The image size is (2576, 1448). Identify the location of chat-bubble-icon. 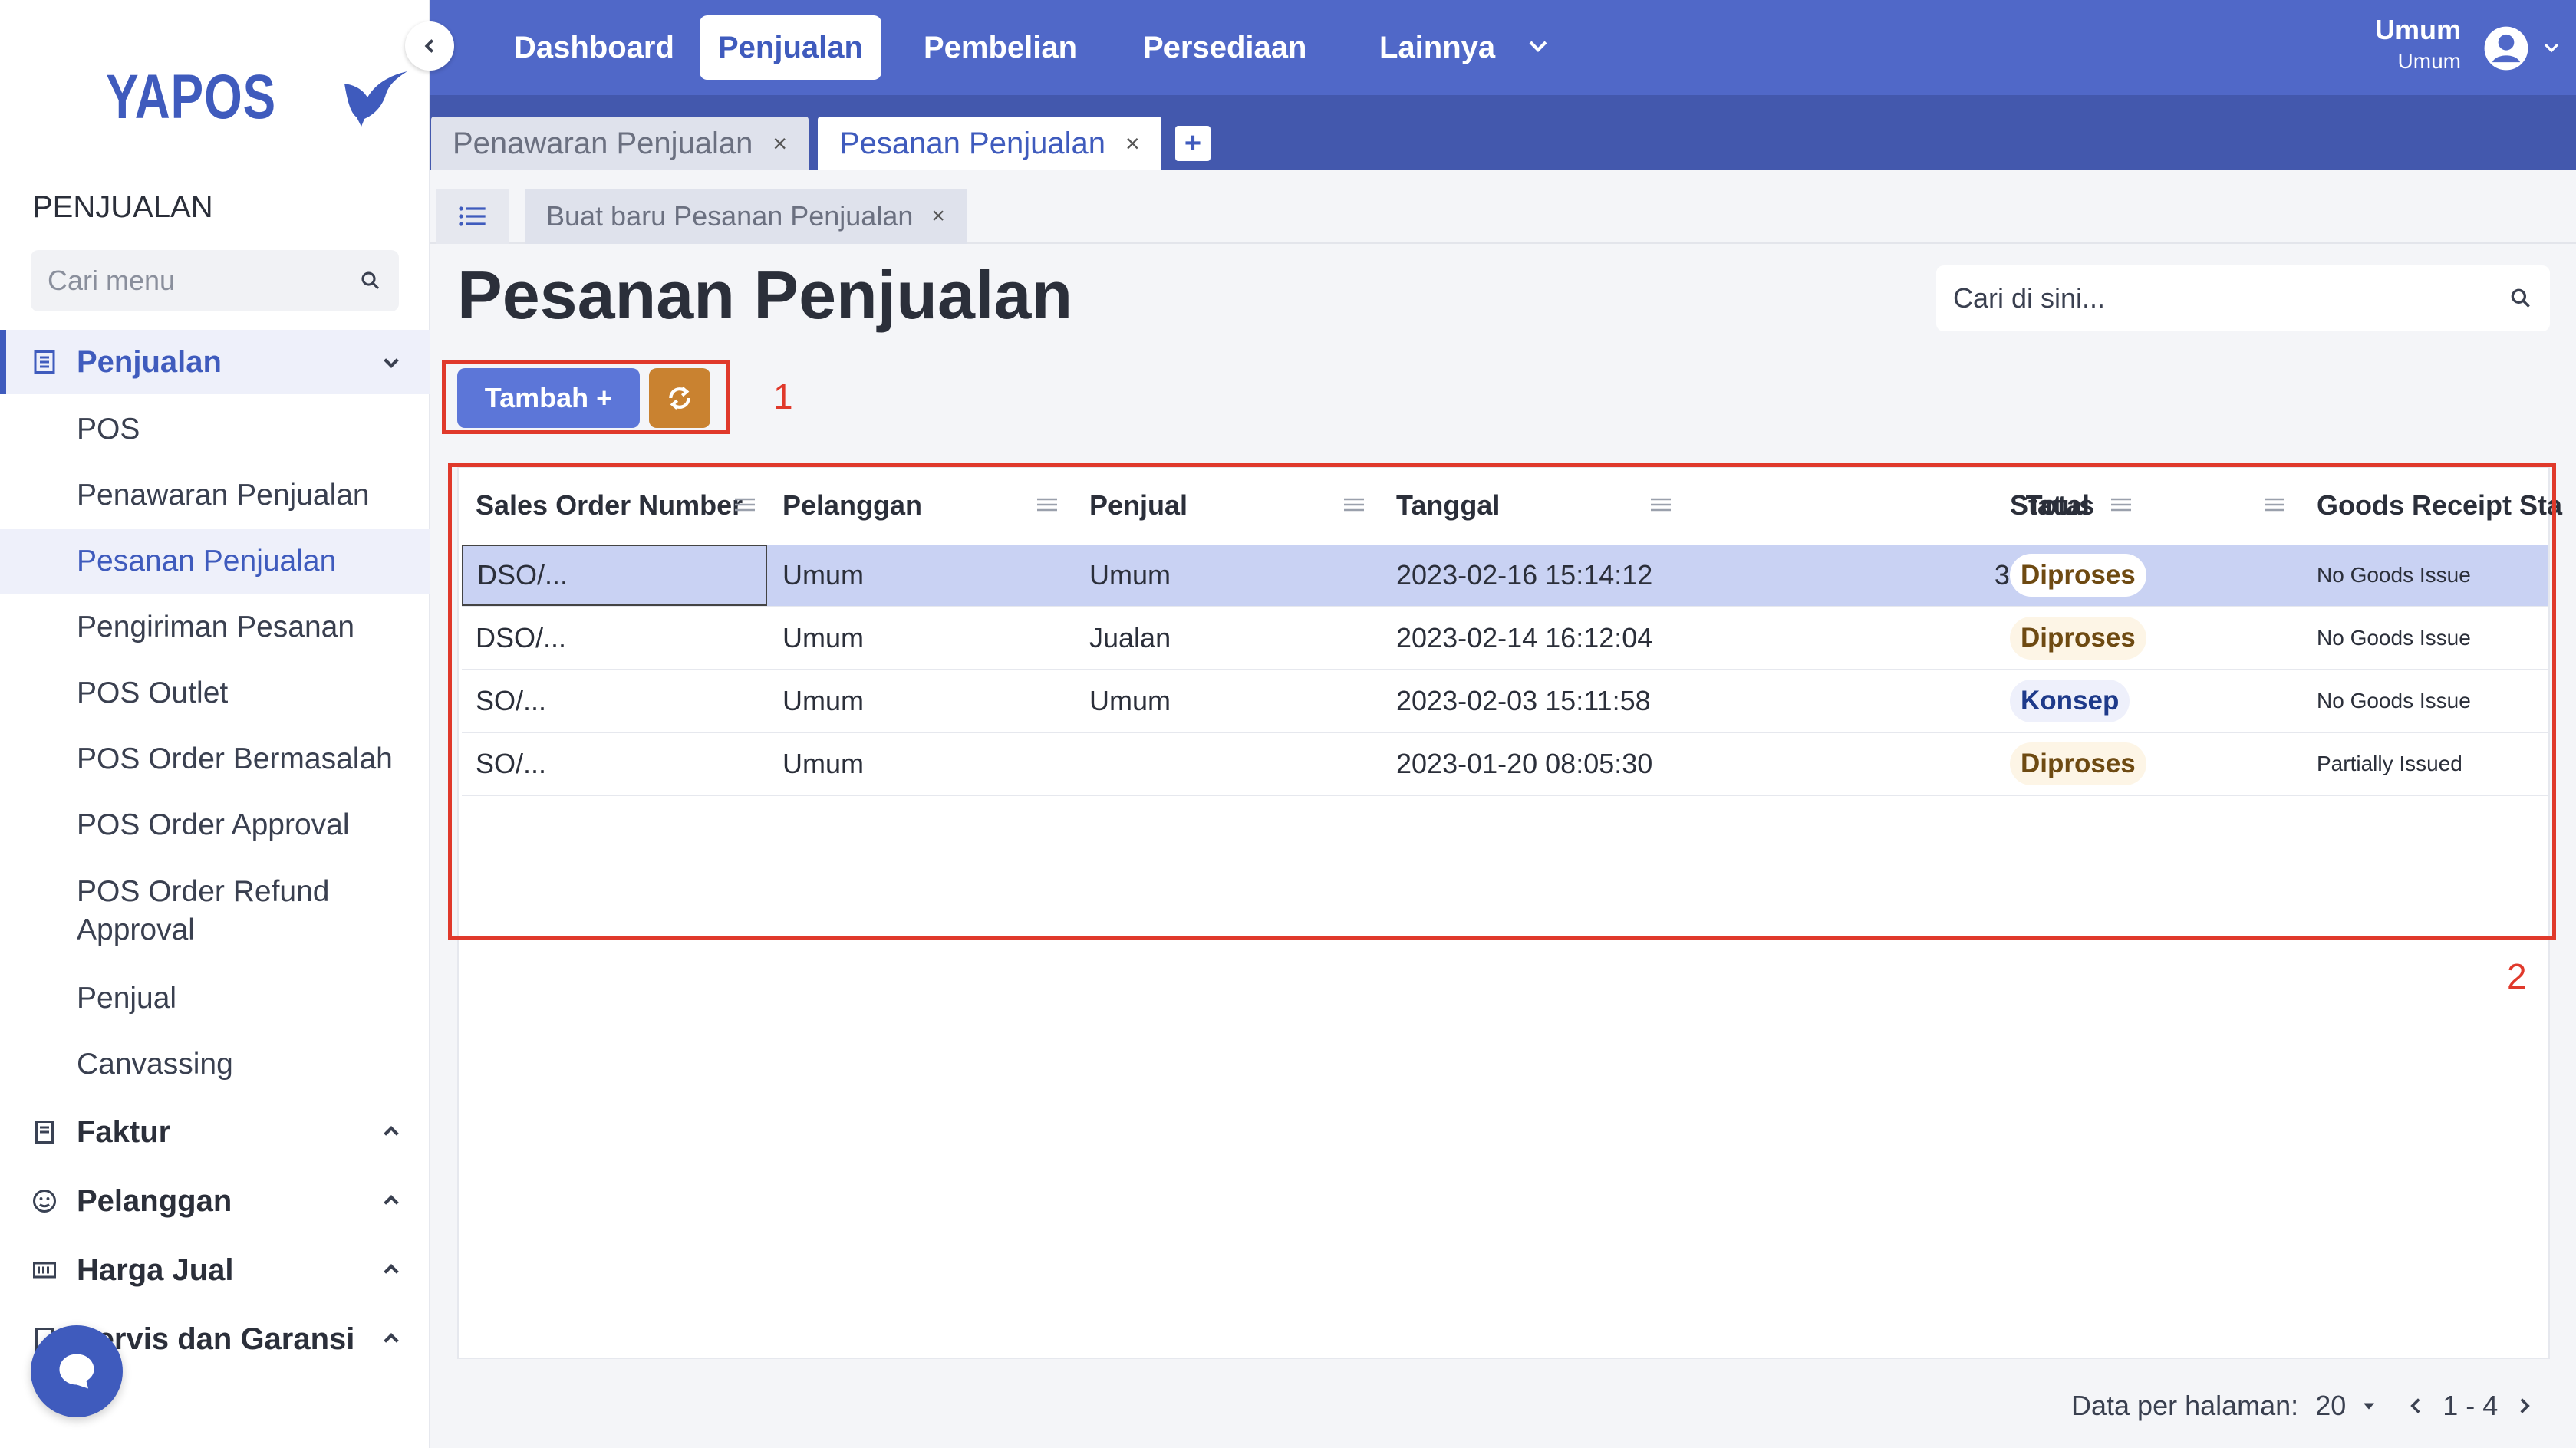
(76, 1371).